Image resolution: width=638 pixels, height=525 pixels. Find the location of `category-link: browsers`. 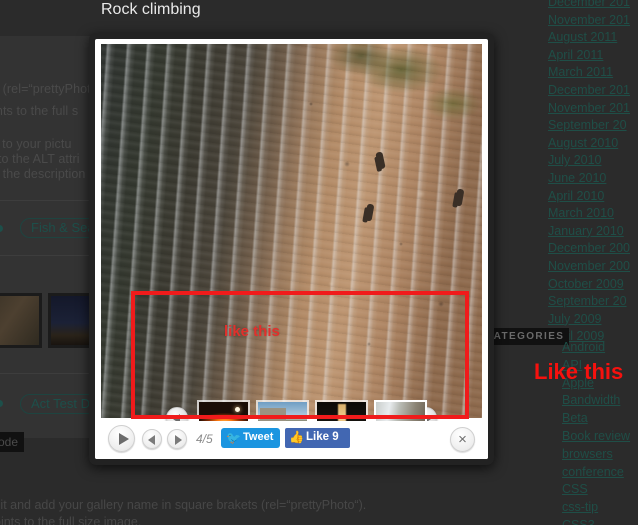

category-link: browsers is located at coordinates (596, 455).